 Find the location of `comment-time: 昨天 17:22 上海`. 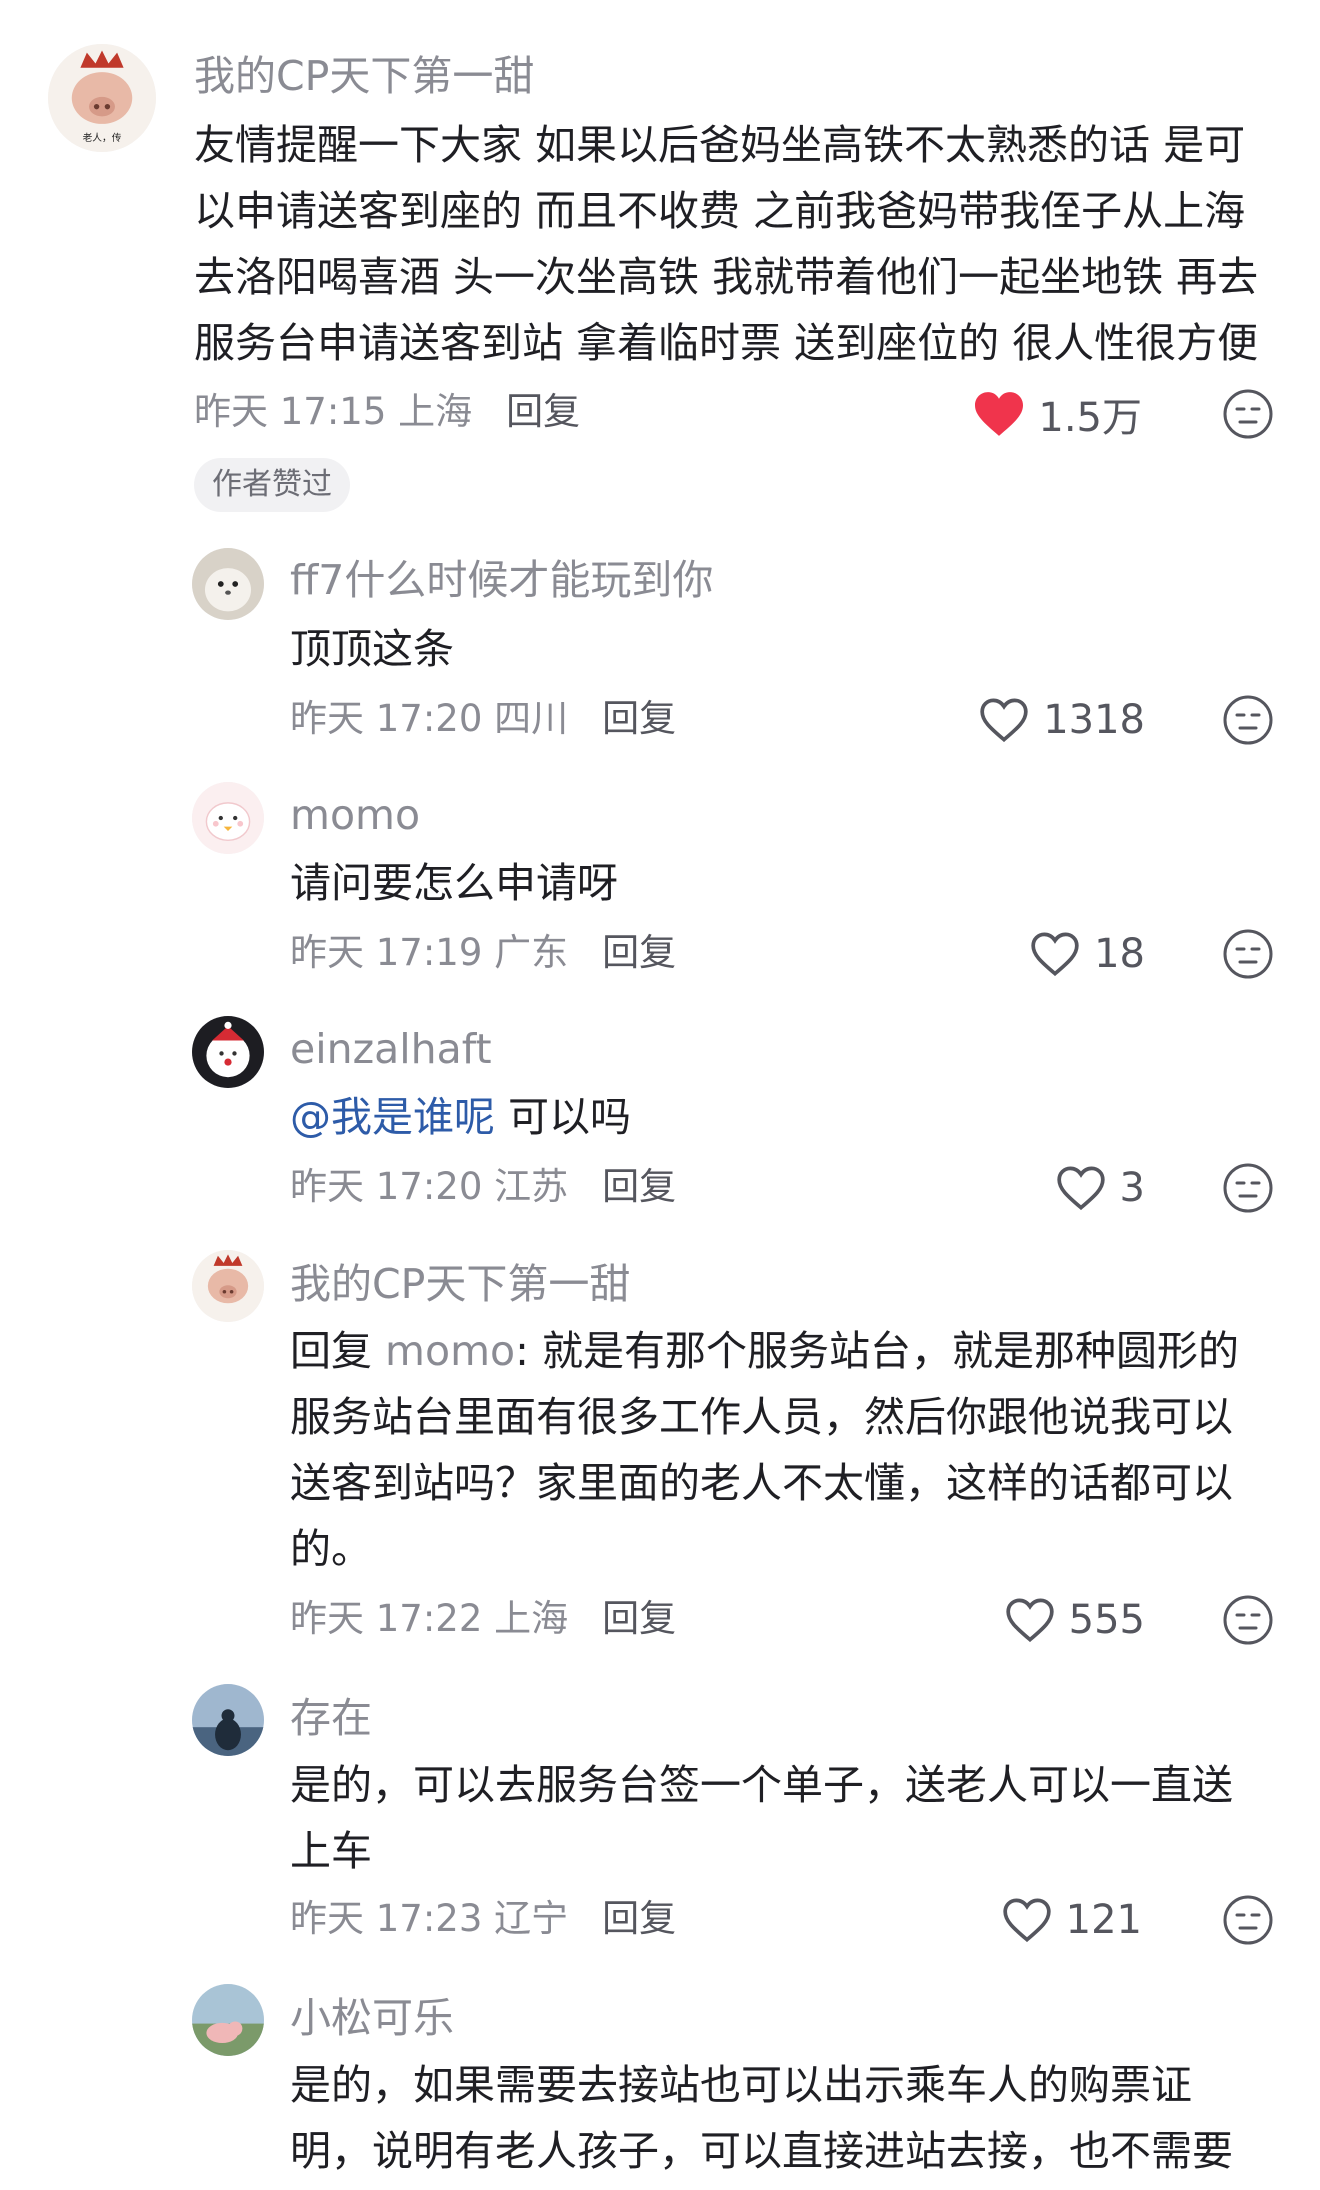

comment-time: 昨天 17:22 上海 is located at coordinates (429, 1618).